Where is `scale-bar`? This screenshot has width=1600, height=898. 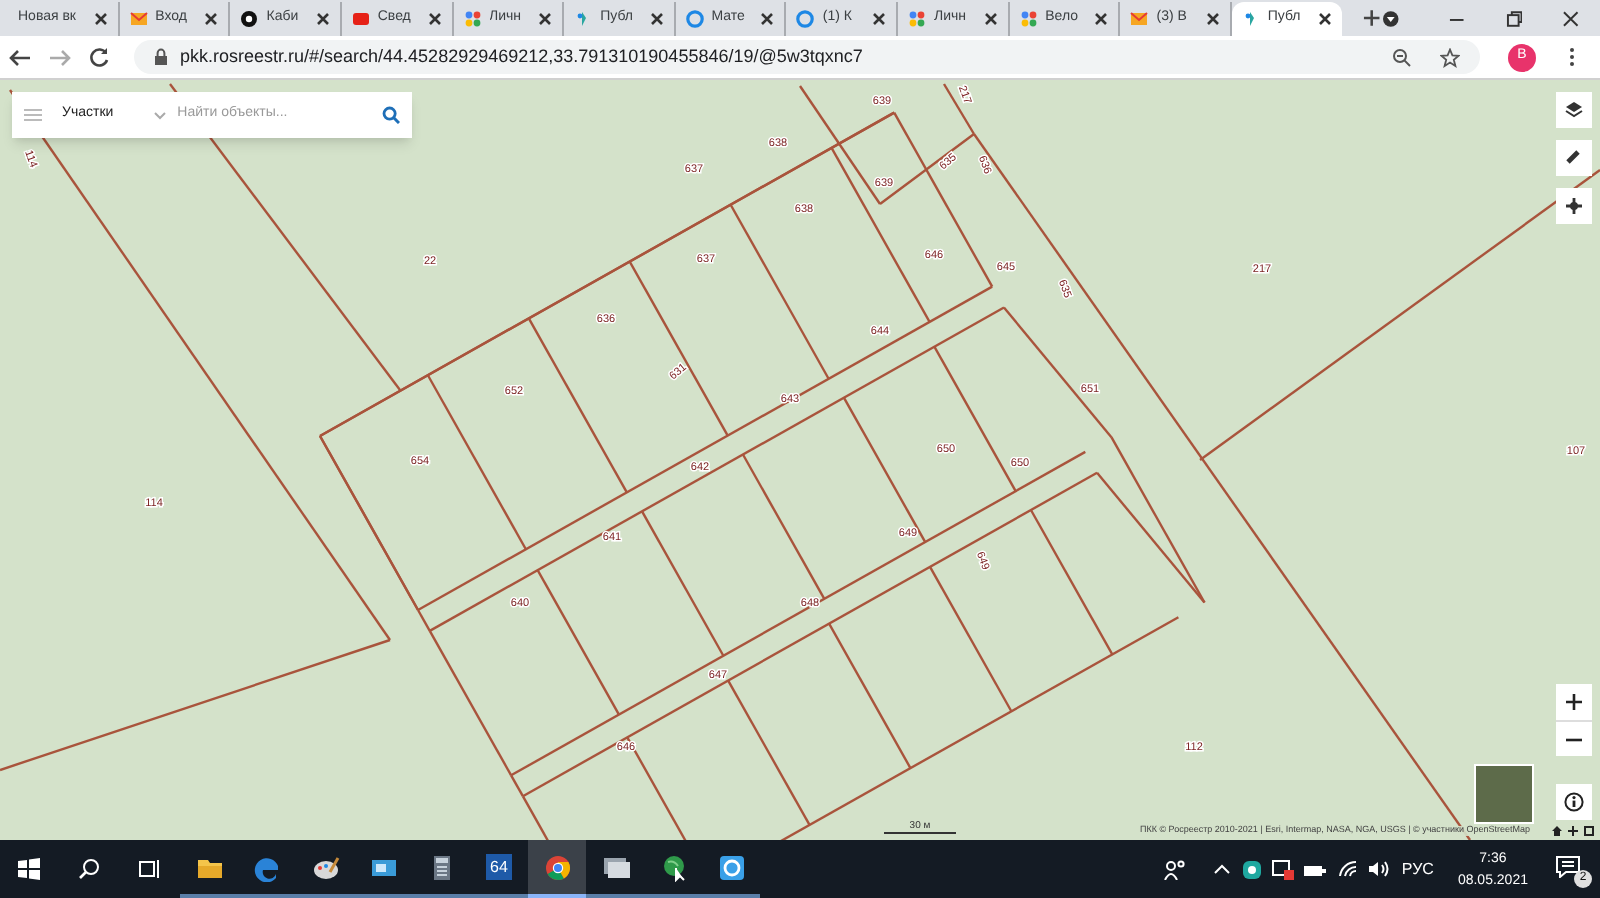
scale-bar is located at coordinates (920, 833).